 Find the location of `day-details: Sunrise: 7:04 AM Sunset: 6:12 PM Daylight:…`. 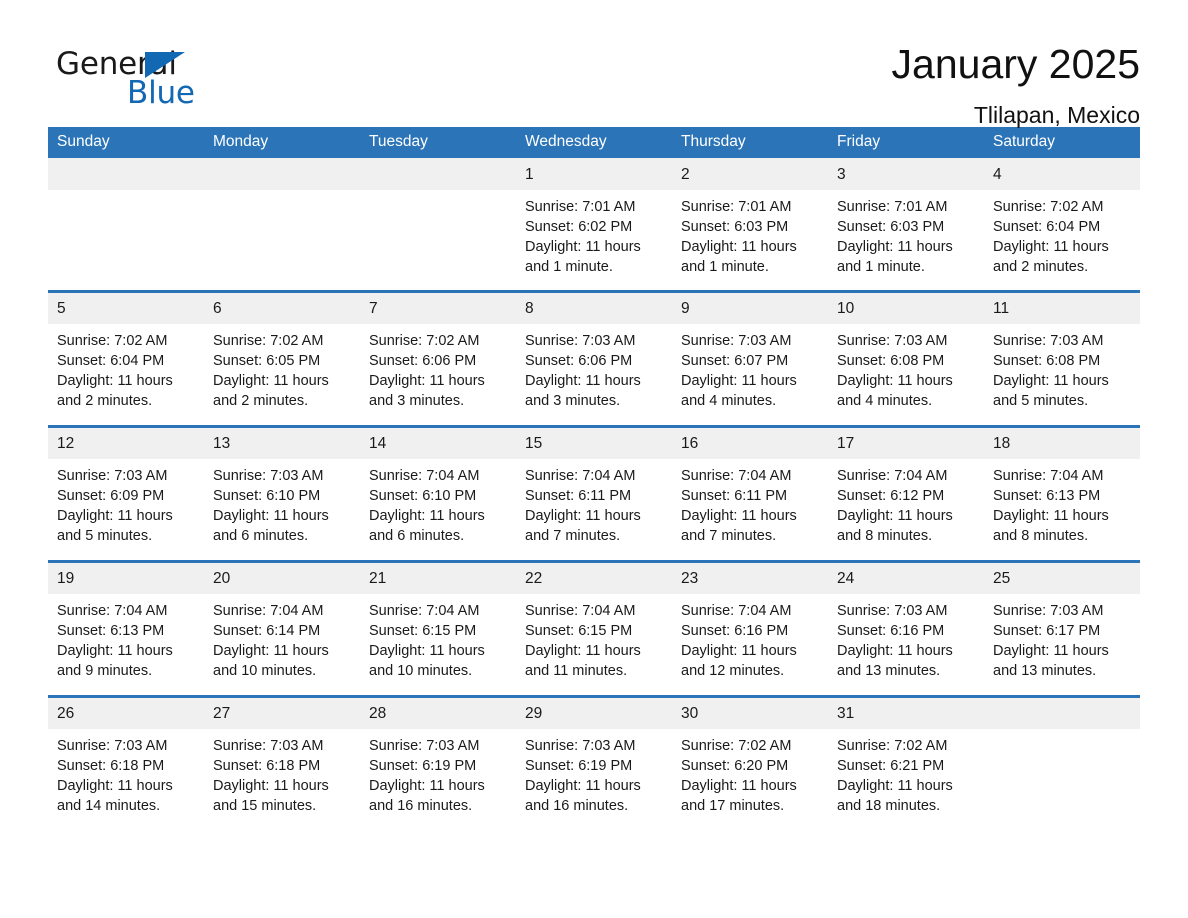

day-details: Sunrise: 7:04 AM Sunset: 6:12 PM Daylight:… is located at coordinates (906, 503).